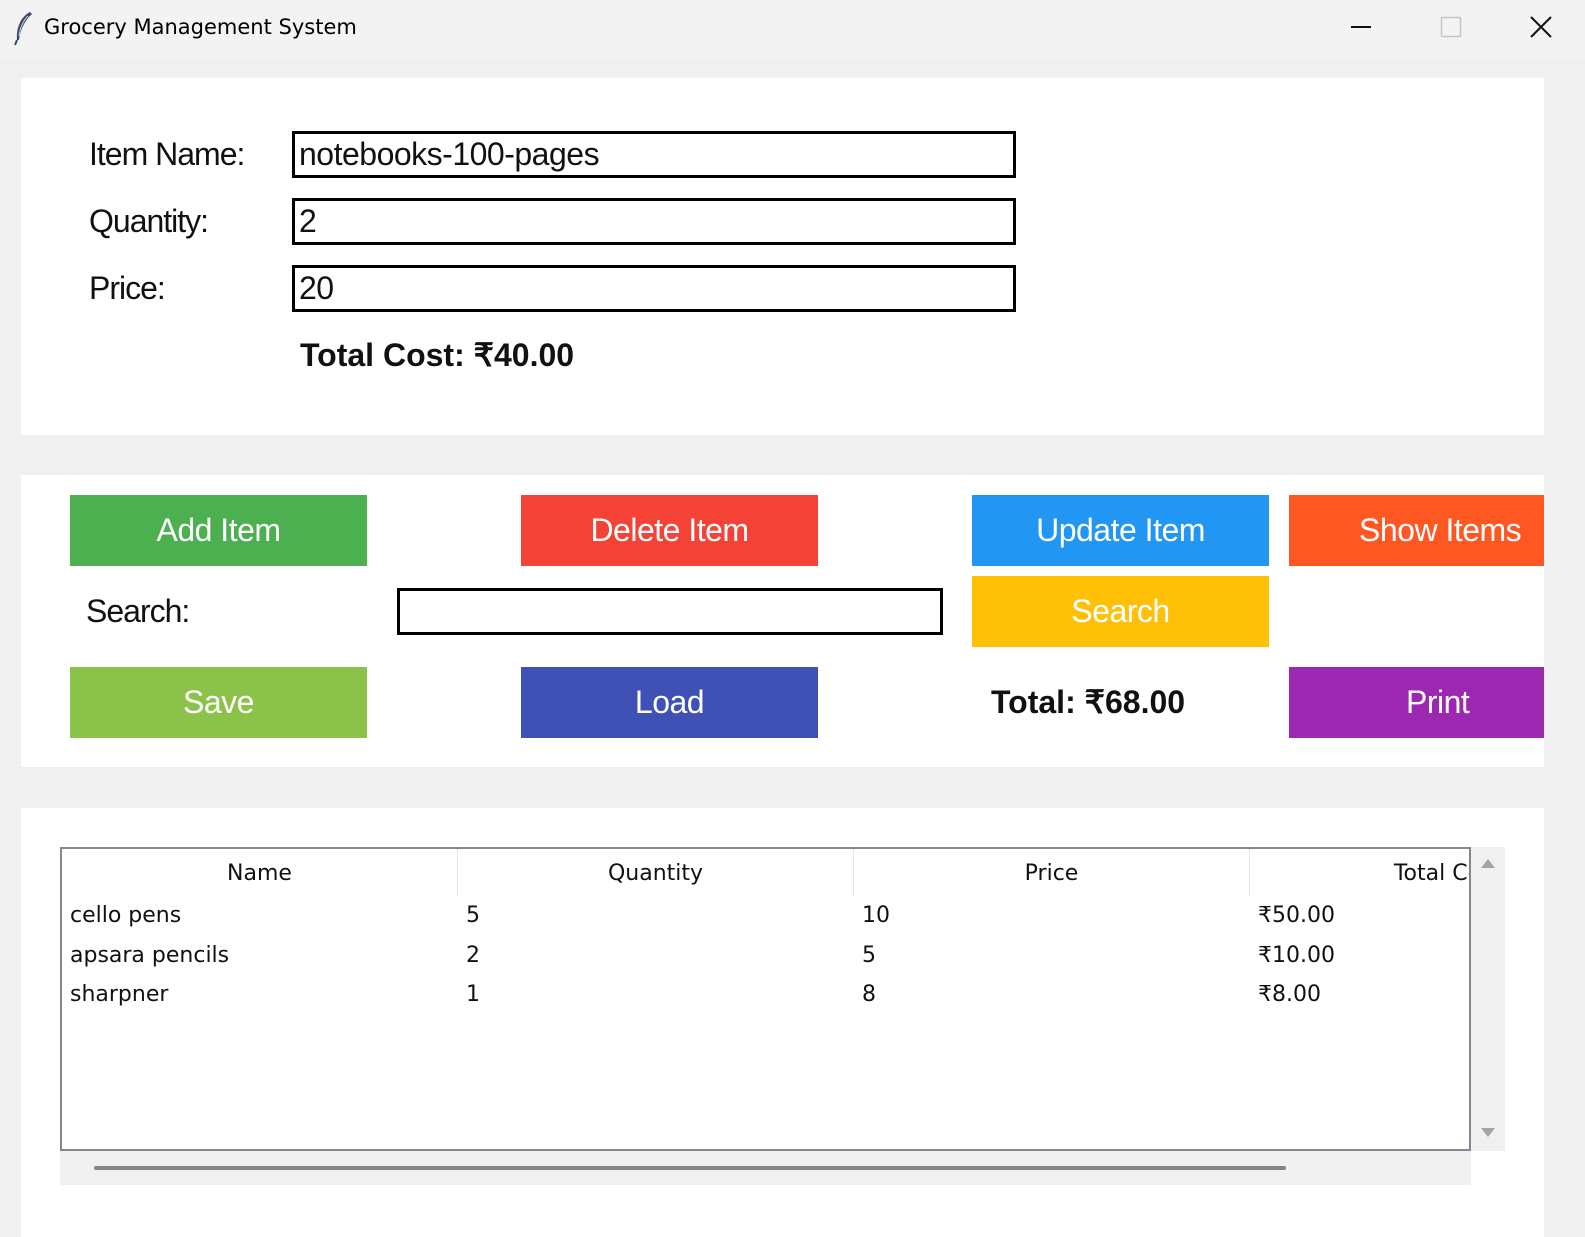 Image resolution: width=1585 pixels, height=1237 pixels. Describe the element at coordinates (654, 288) in the screenshot. I see `price-input` at that location.